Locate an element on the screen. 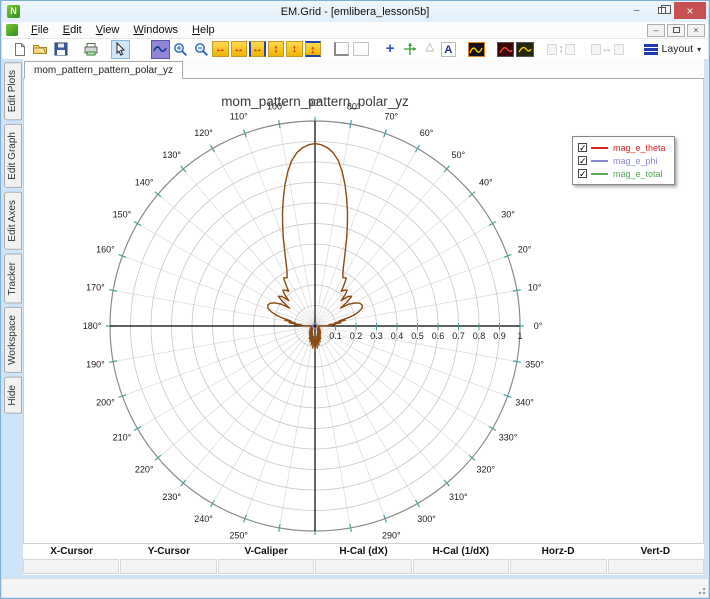 The image size is (710, 599). tracker-button is located at coordinates (410, 49).